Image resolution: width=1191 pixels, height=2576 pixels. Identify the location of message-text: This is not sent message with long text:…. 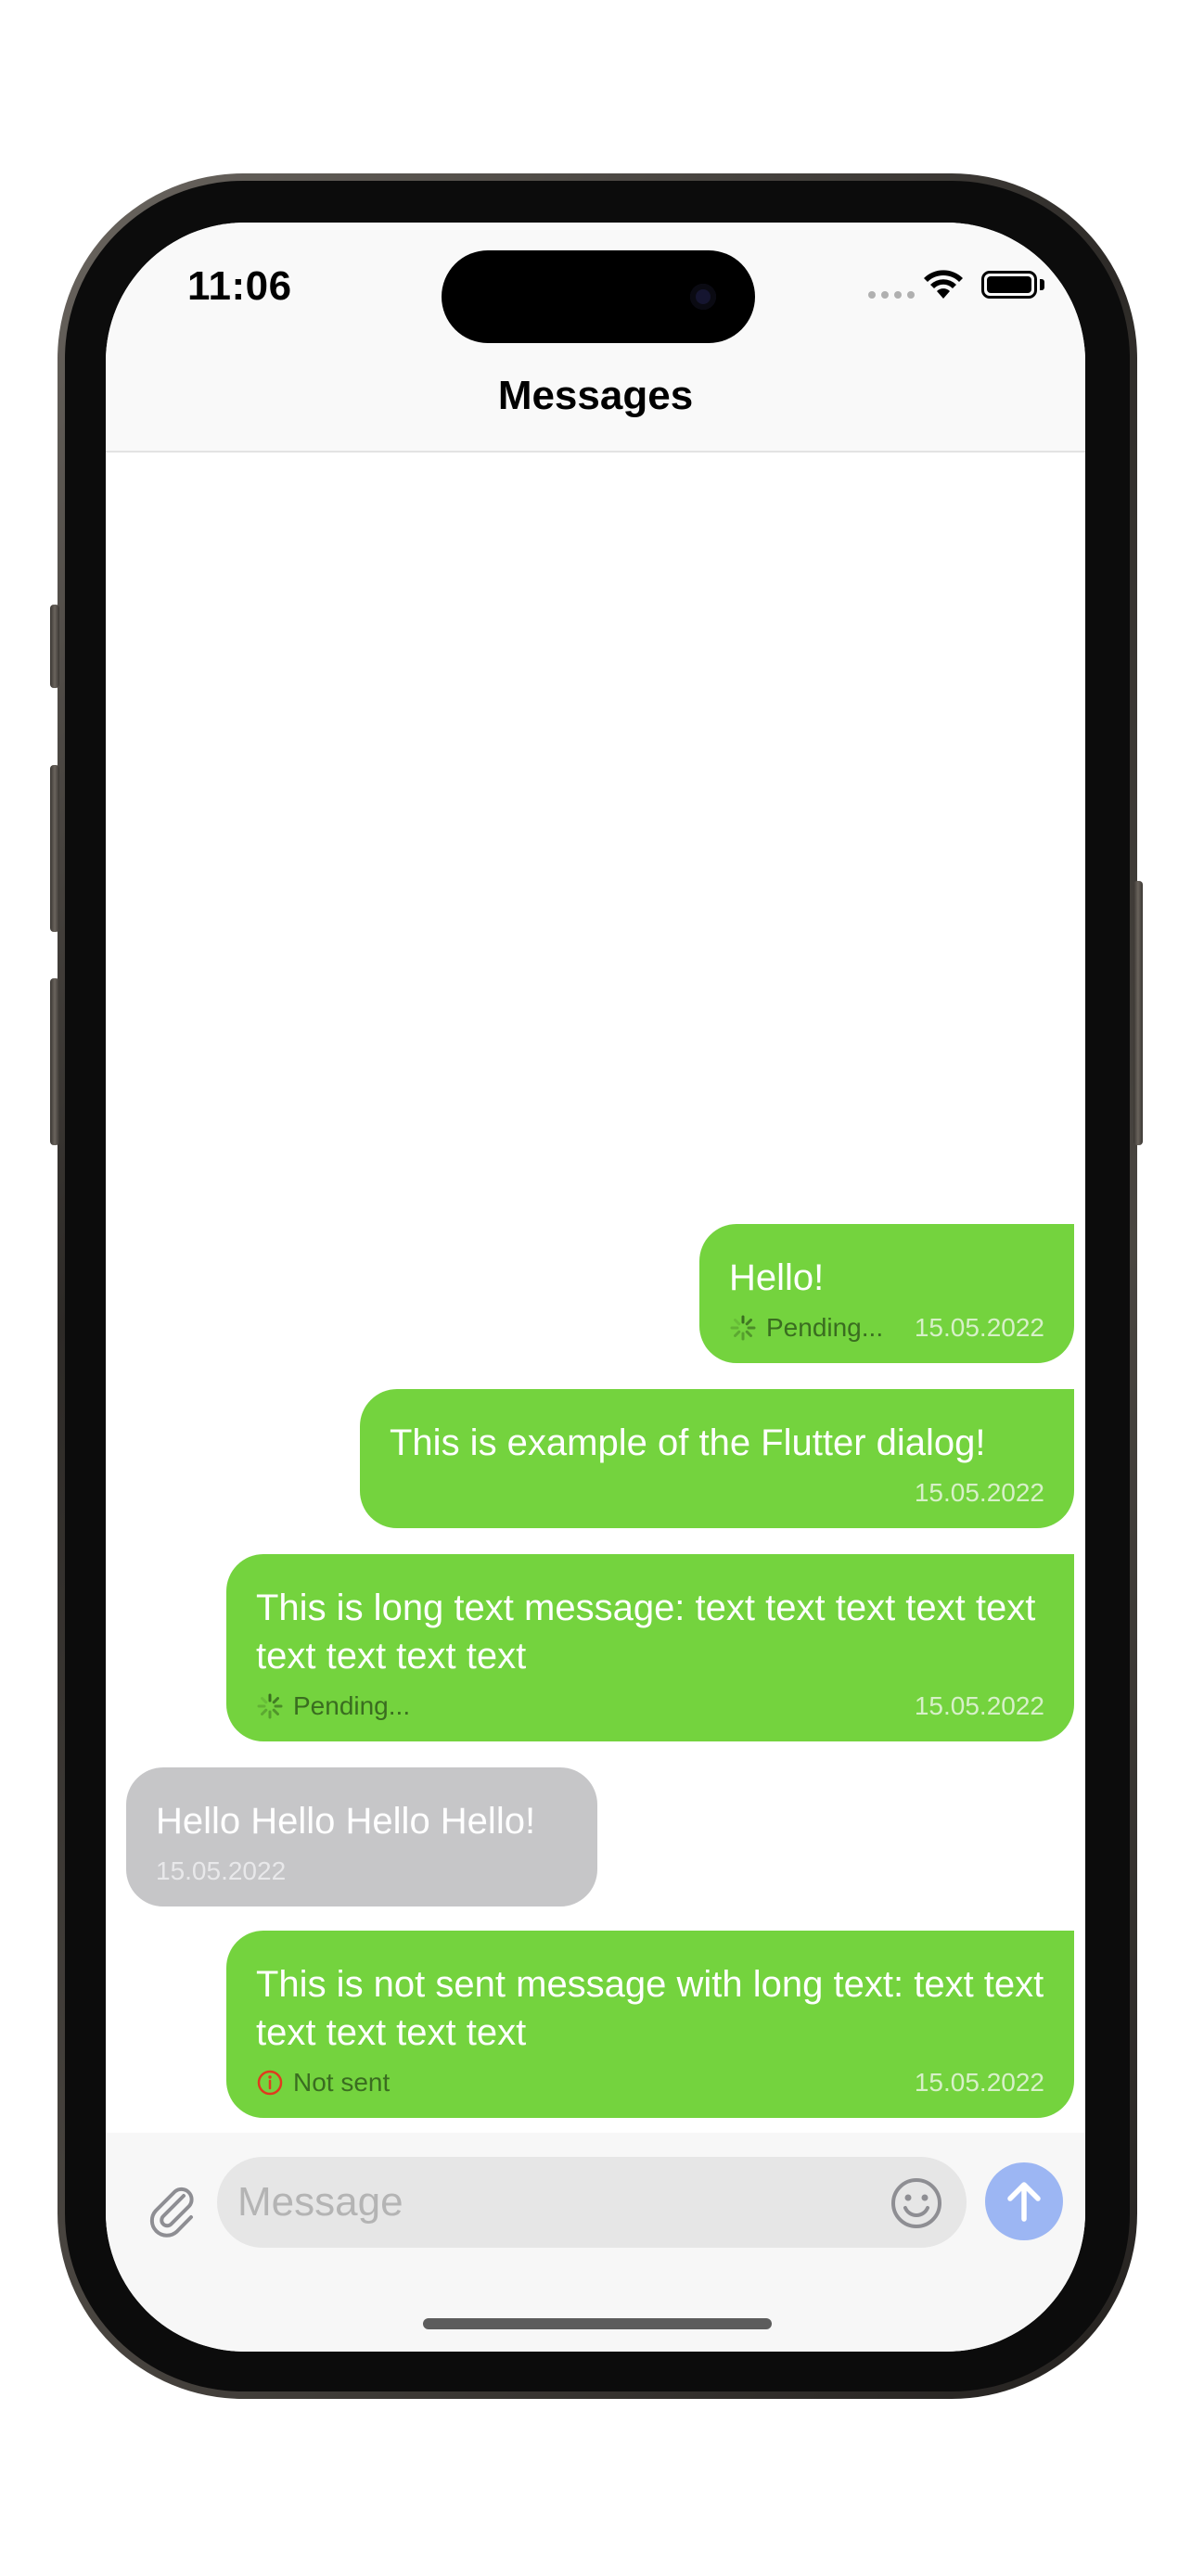
(650, 2008).